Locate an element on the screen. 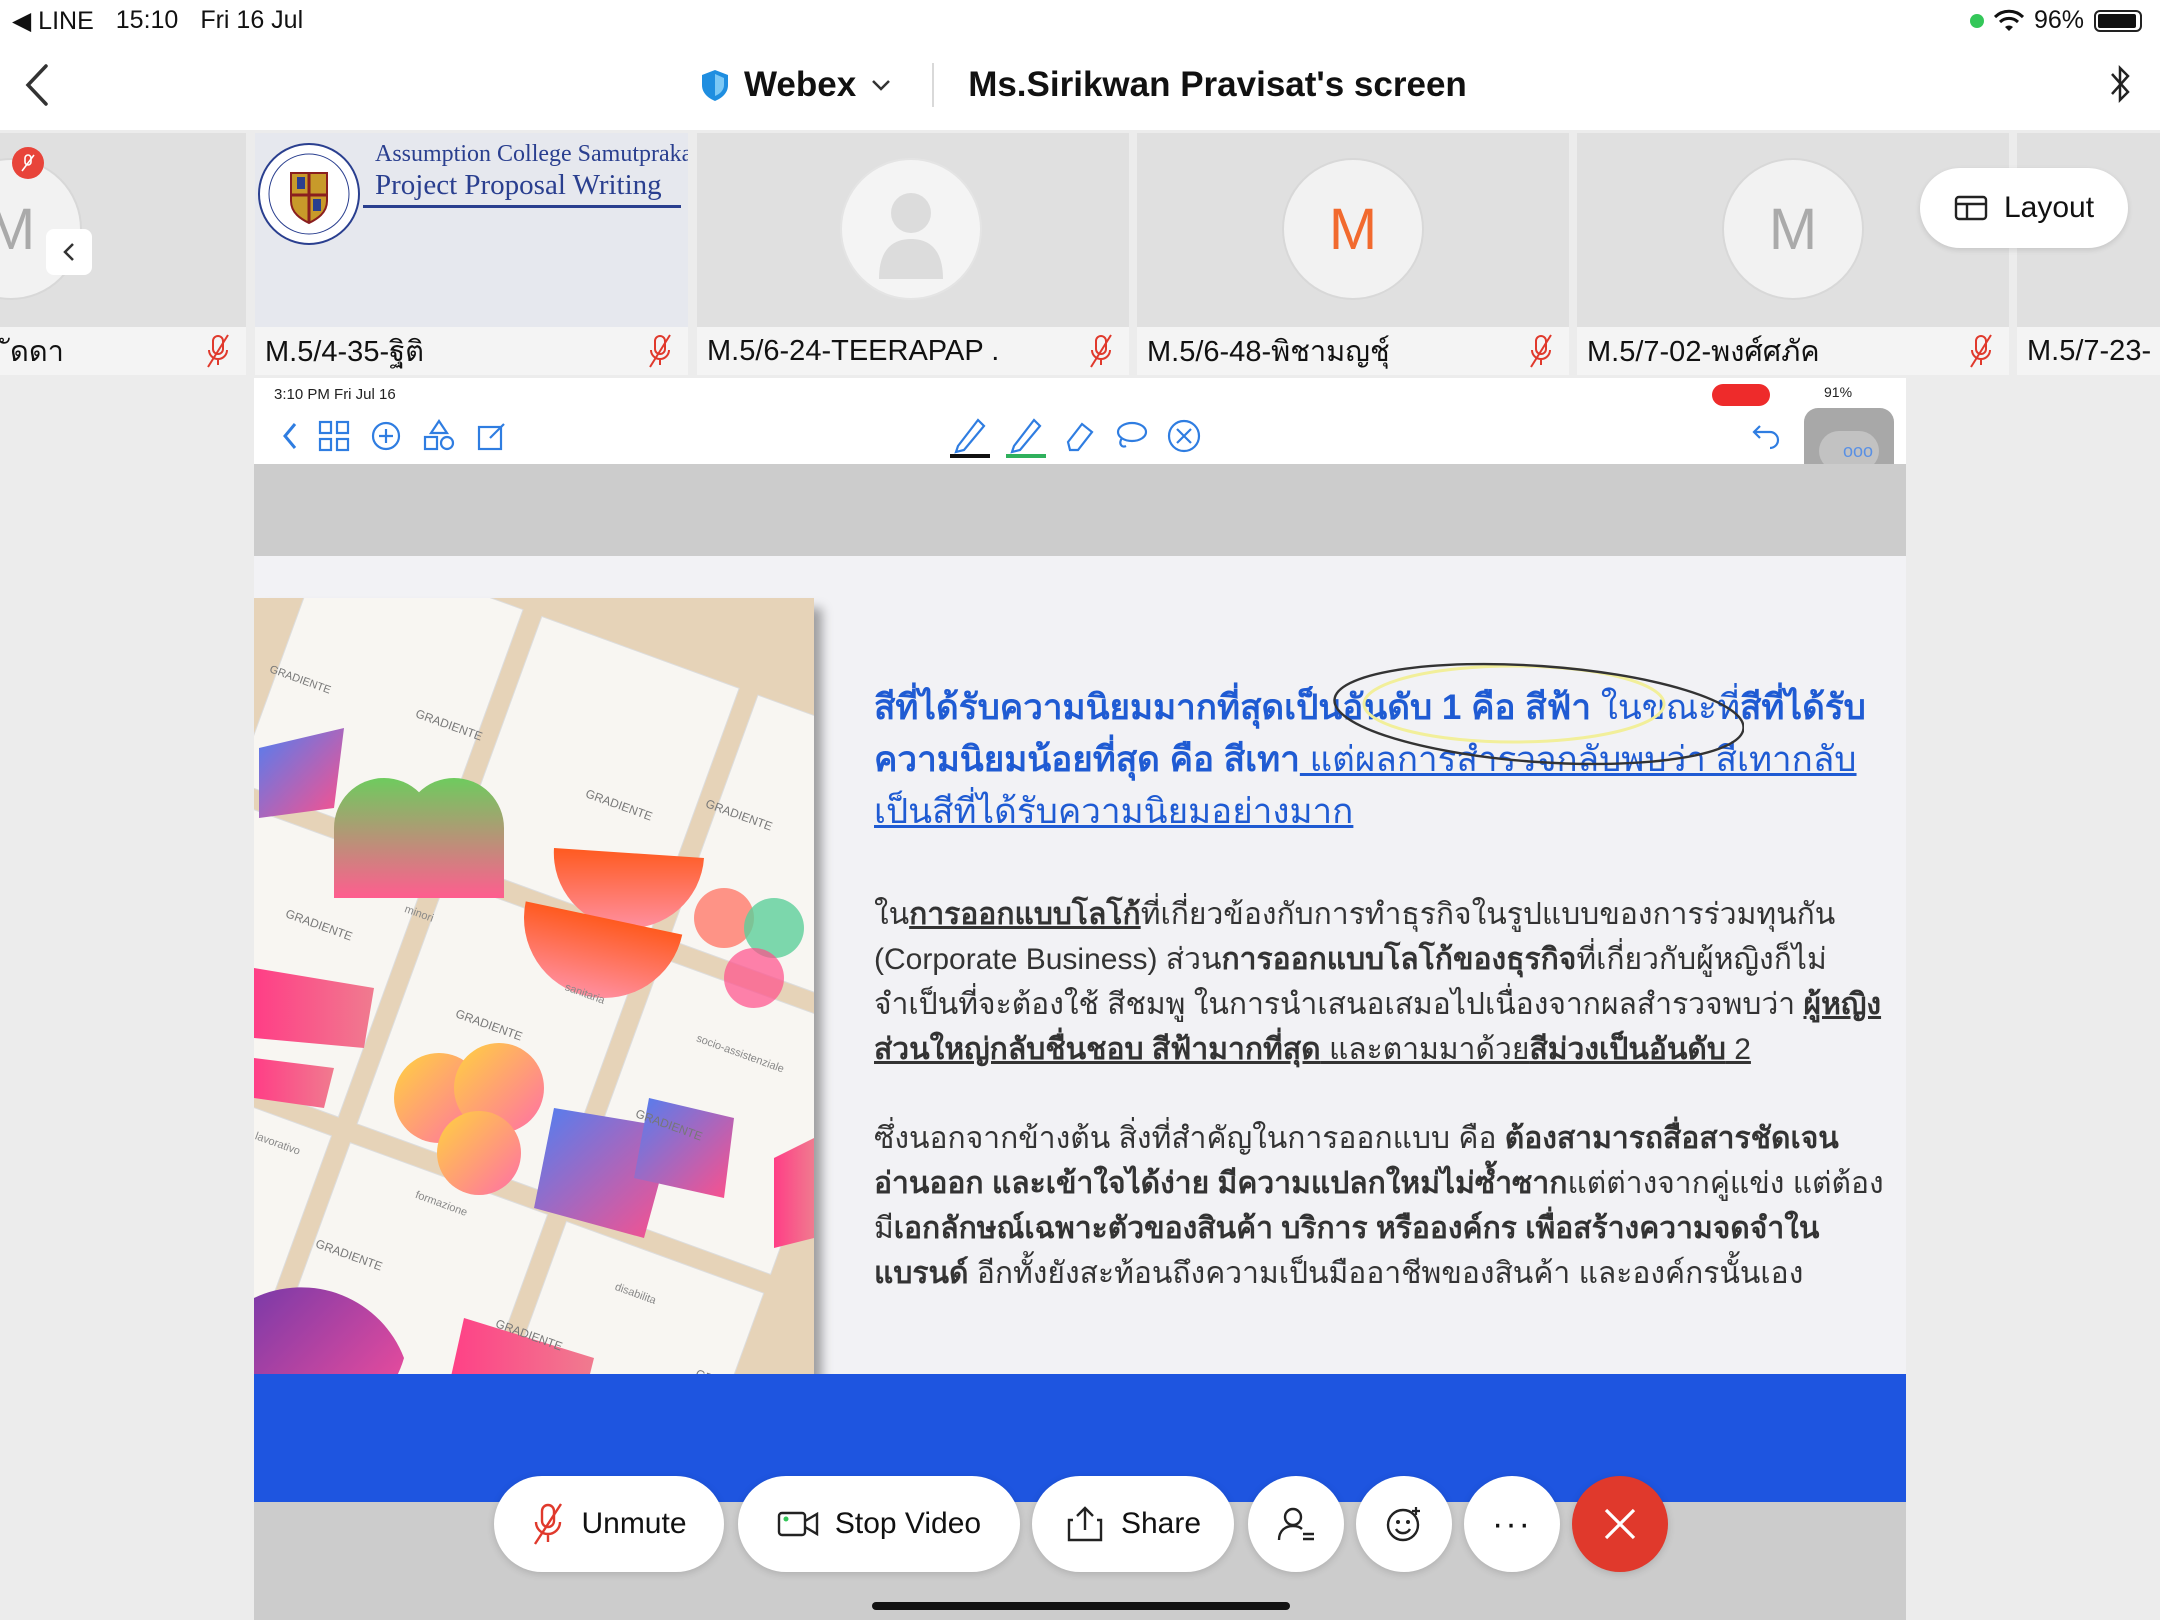  highlighter-green-icon is located at coordinates (1026, 438).